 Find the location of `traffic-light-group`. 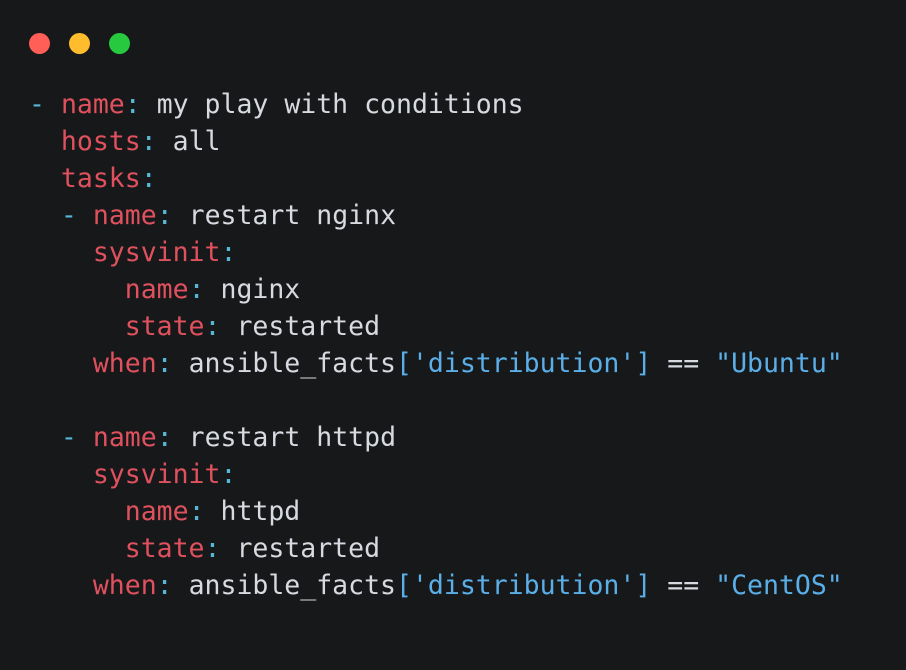

traffic-light-group is located at coordinates (79, 43).